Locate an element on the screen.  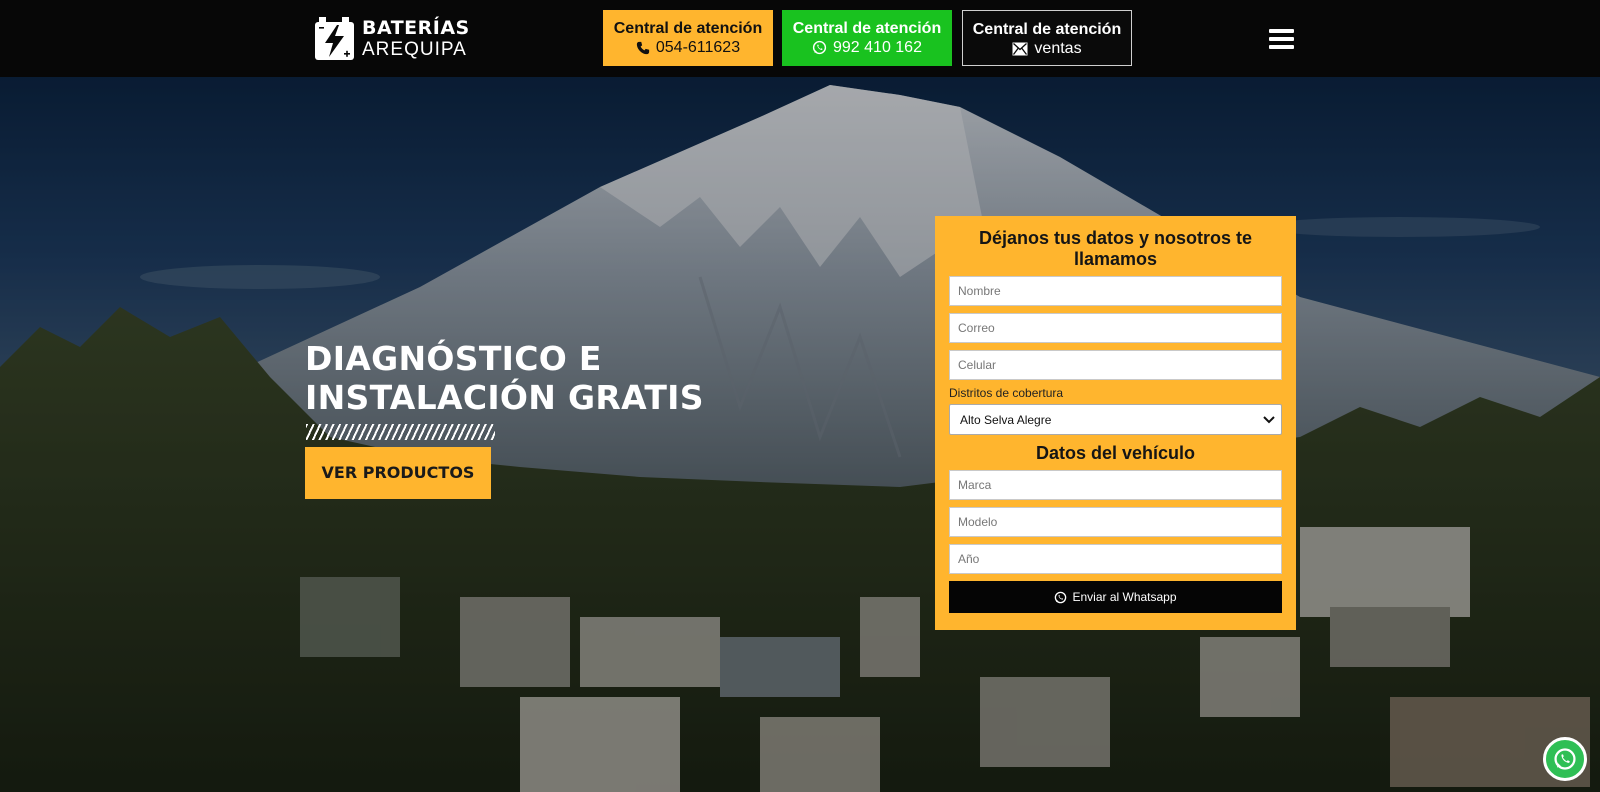
hamburger-icon is located at coordinates (1281, 39).